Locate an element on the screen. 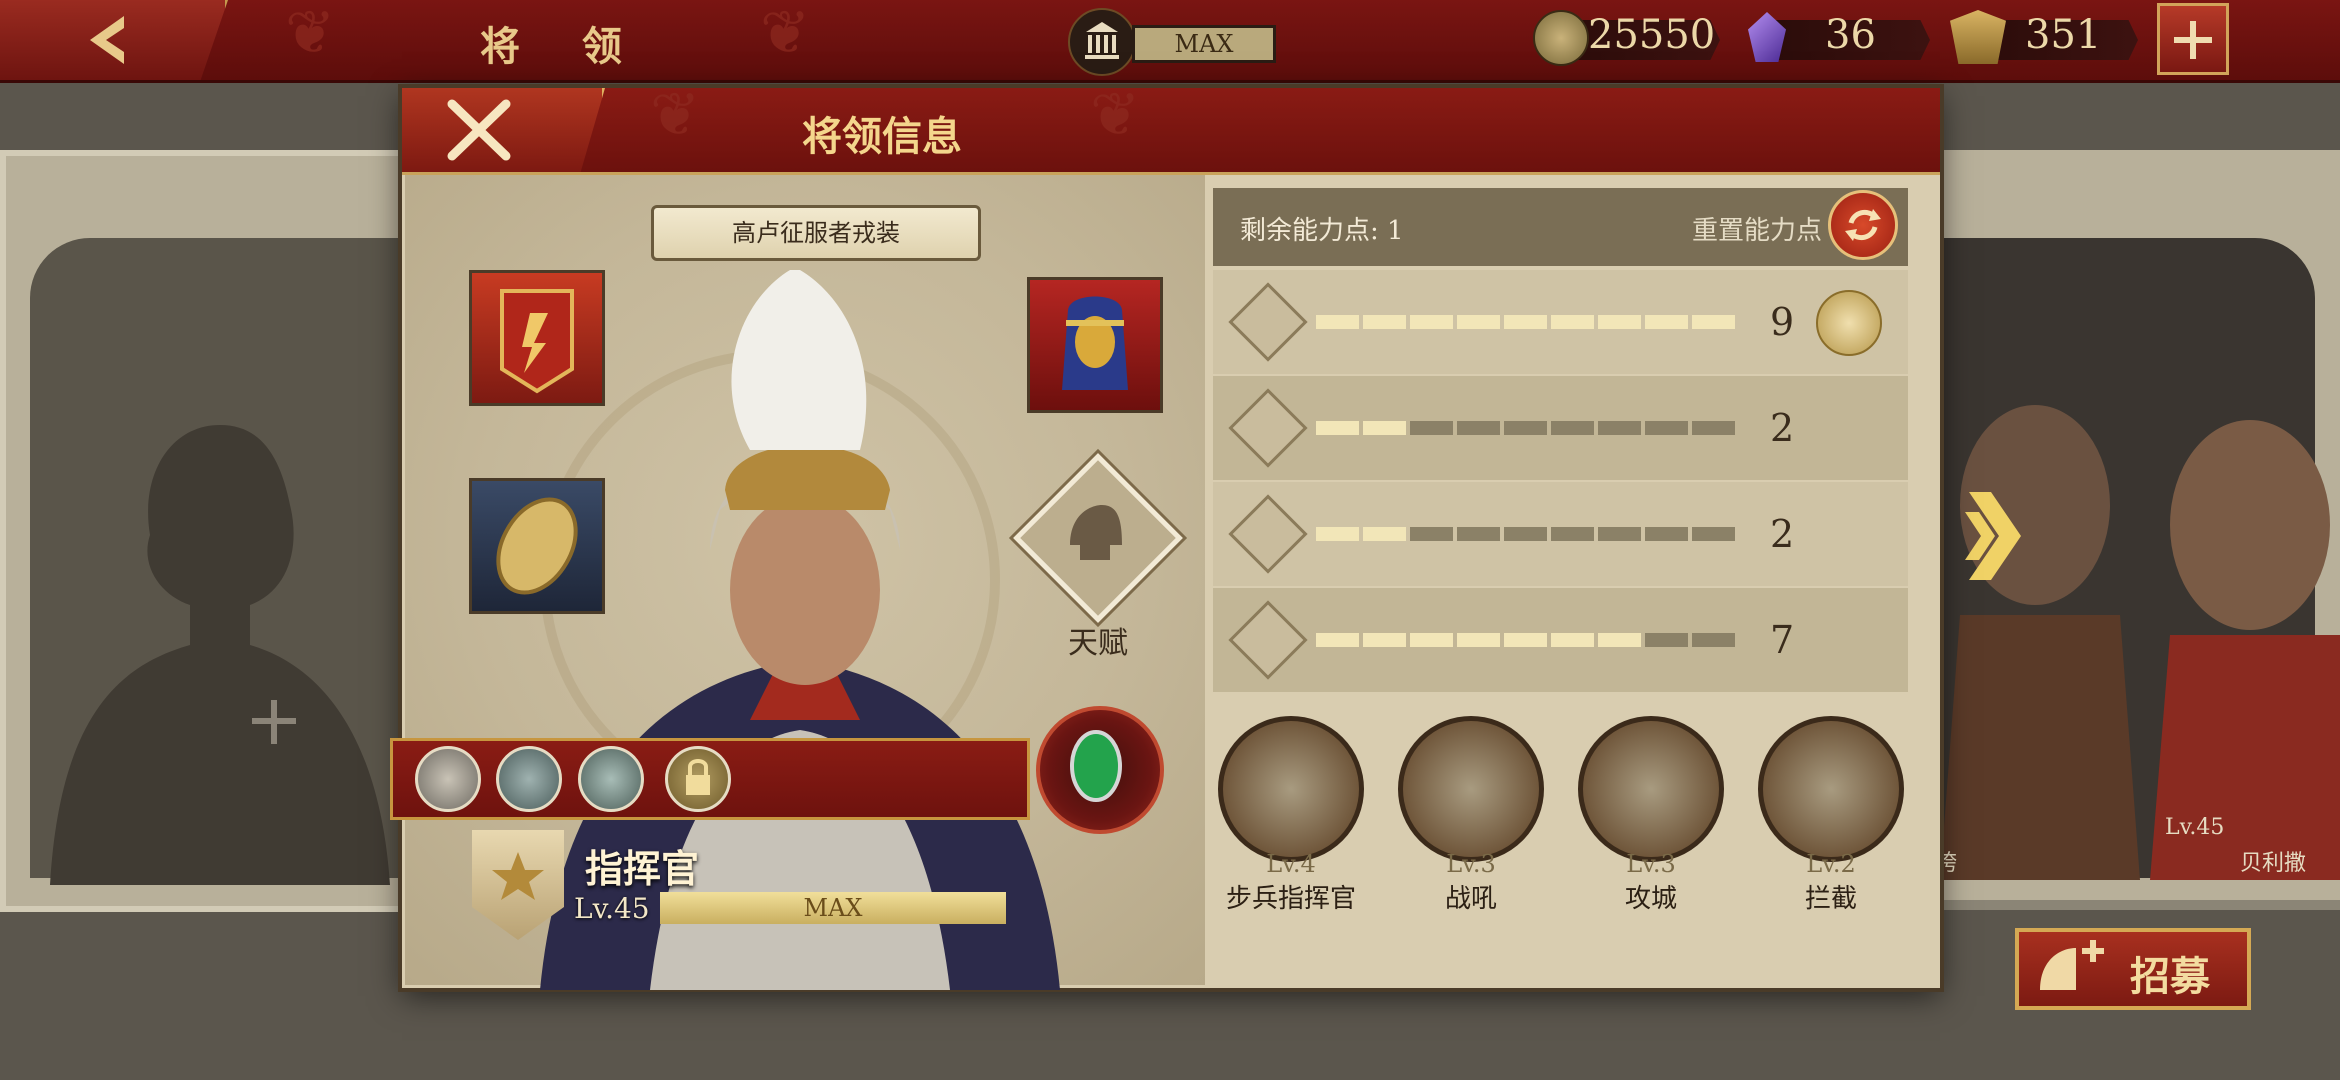 The height and width of the screenshot is (1080, 2340). add-slot-icon-v is located at coordinates (274, 722).